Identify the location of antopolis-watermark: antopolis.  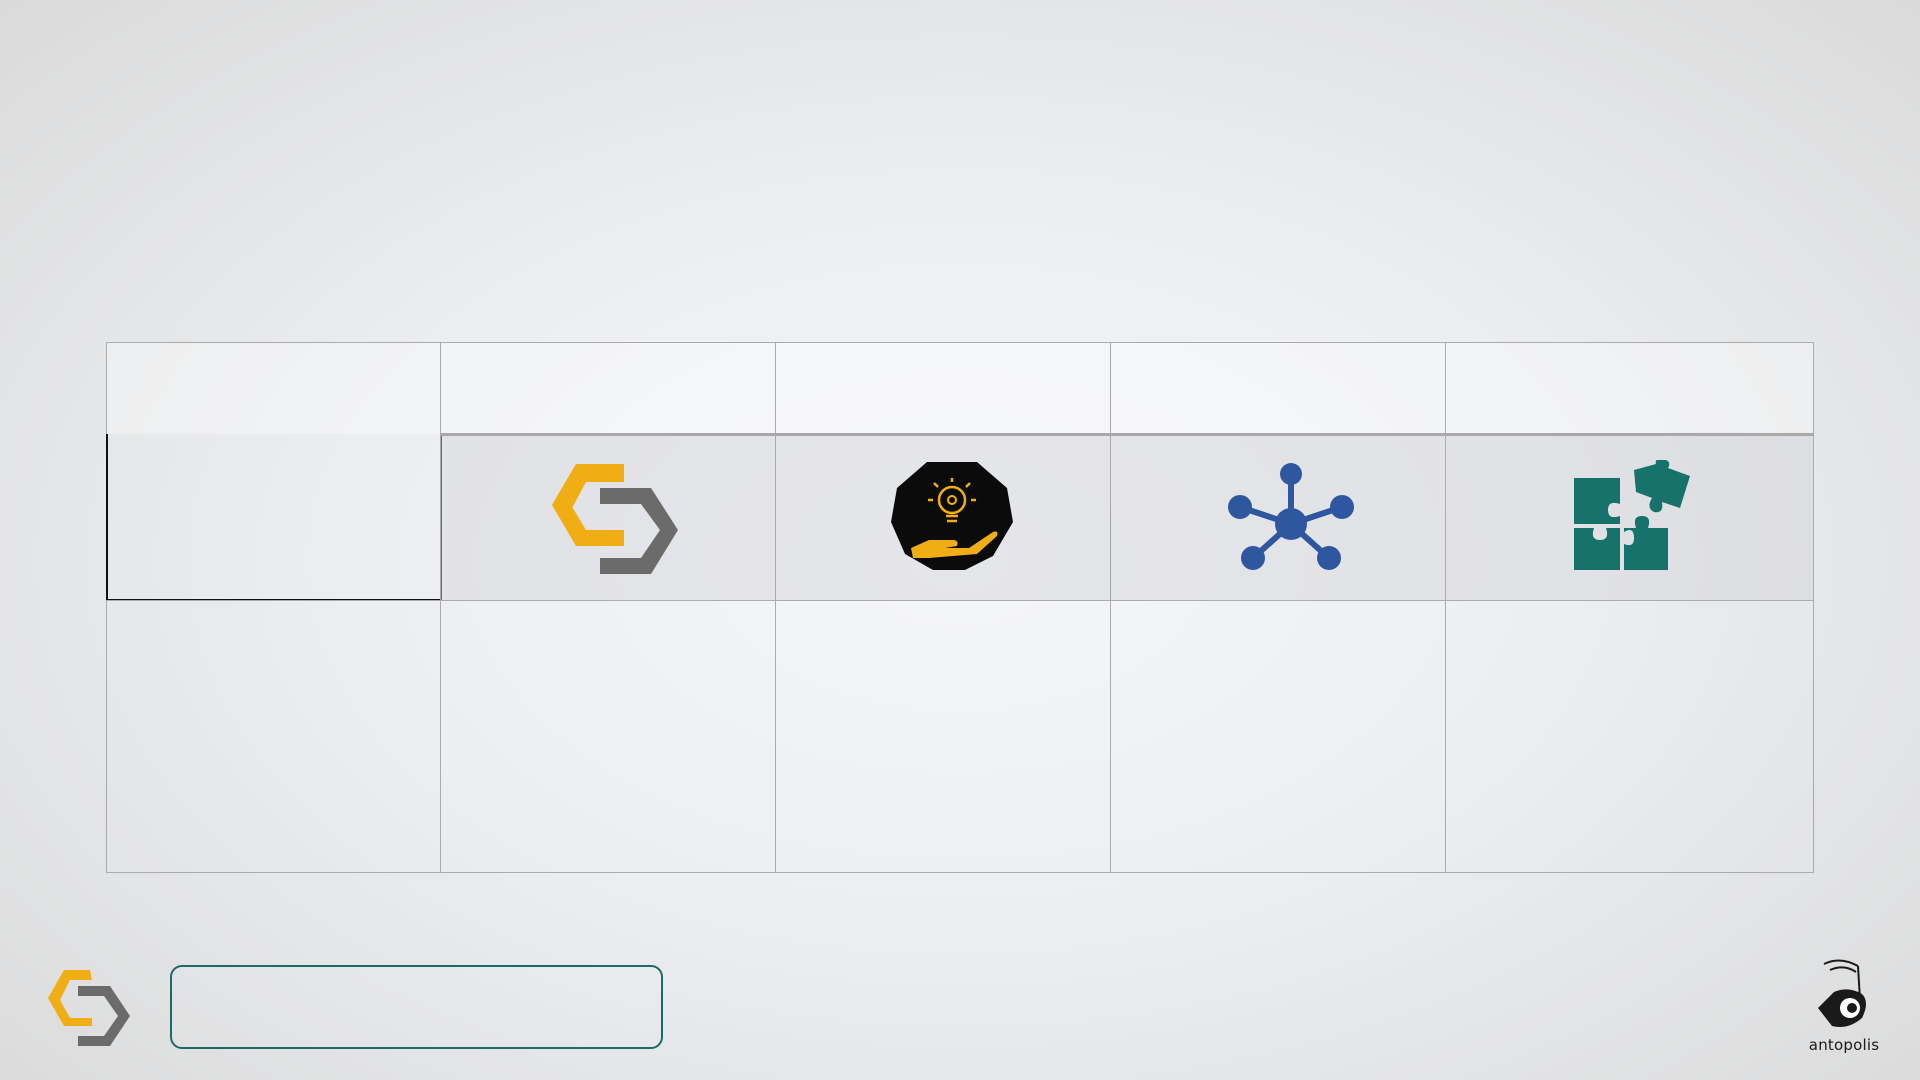
(1844, 1008).